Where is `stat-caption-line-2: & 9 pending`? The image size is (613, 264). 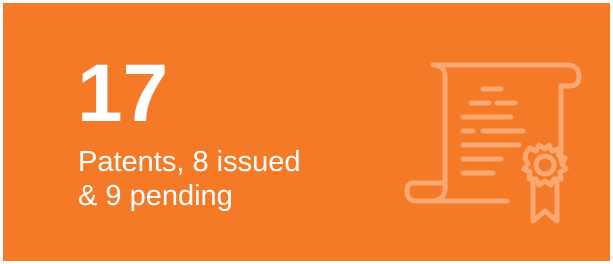
stat-caption-line-2: & 9 pending is located at coordinates (155, 196).